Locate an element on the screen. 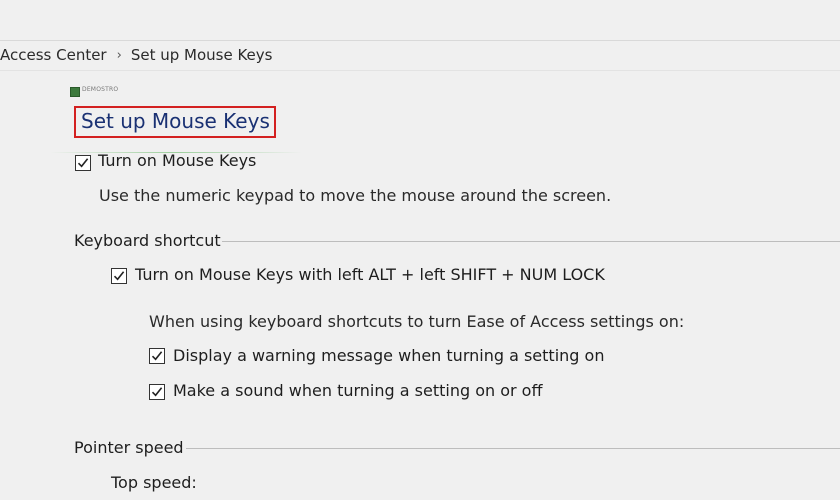 The width and height of the screenshot is (840, 500). page-title: Set up Mouse Keys is located at coordinates (175, 122).